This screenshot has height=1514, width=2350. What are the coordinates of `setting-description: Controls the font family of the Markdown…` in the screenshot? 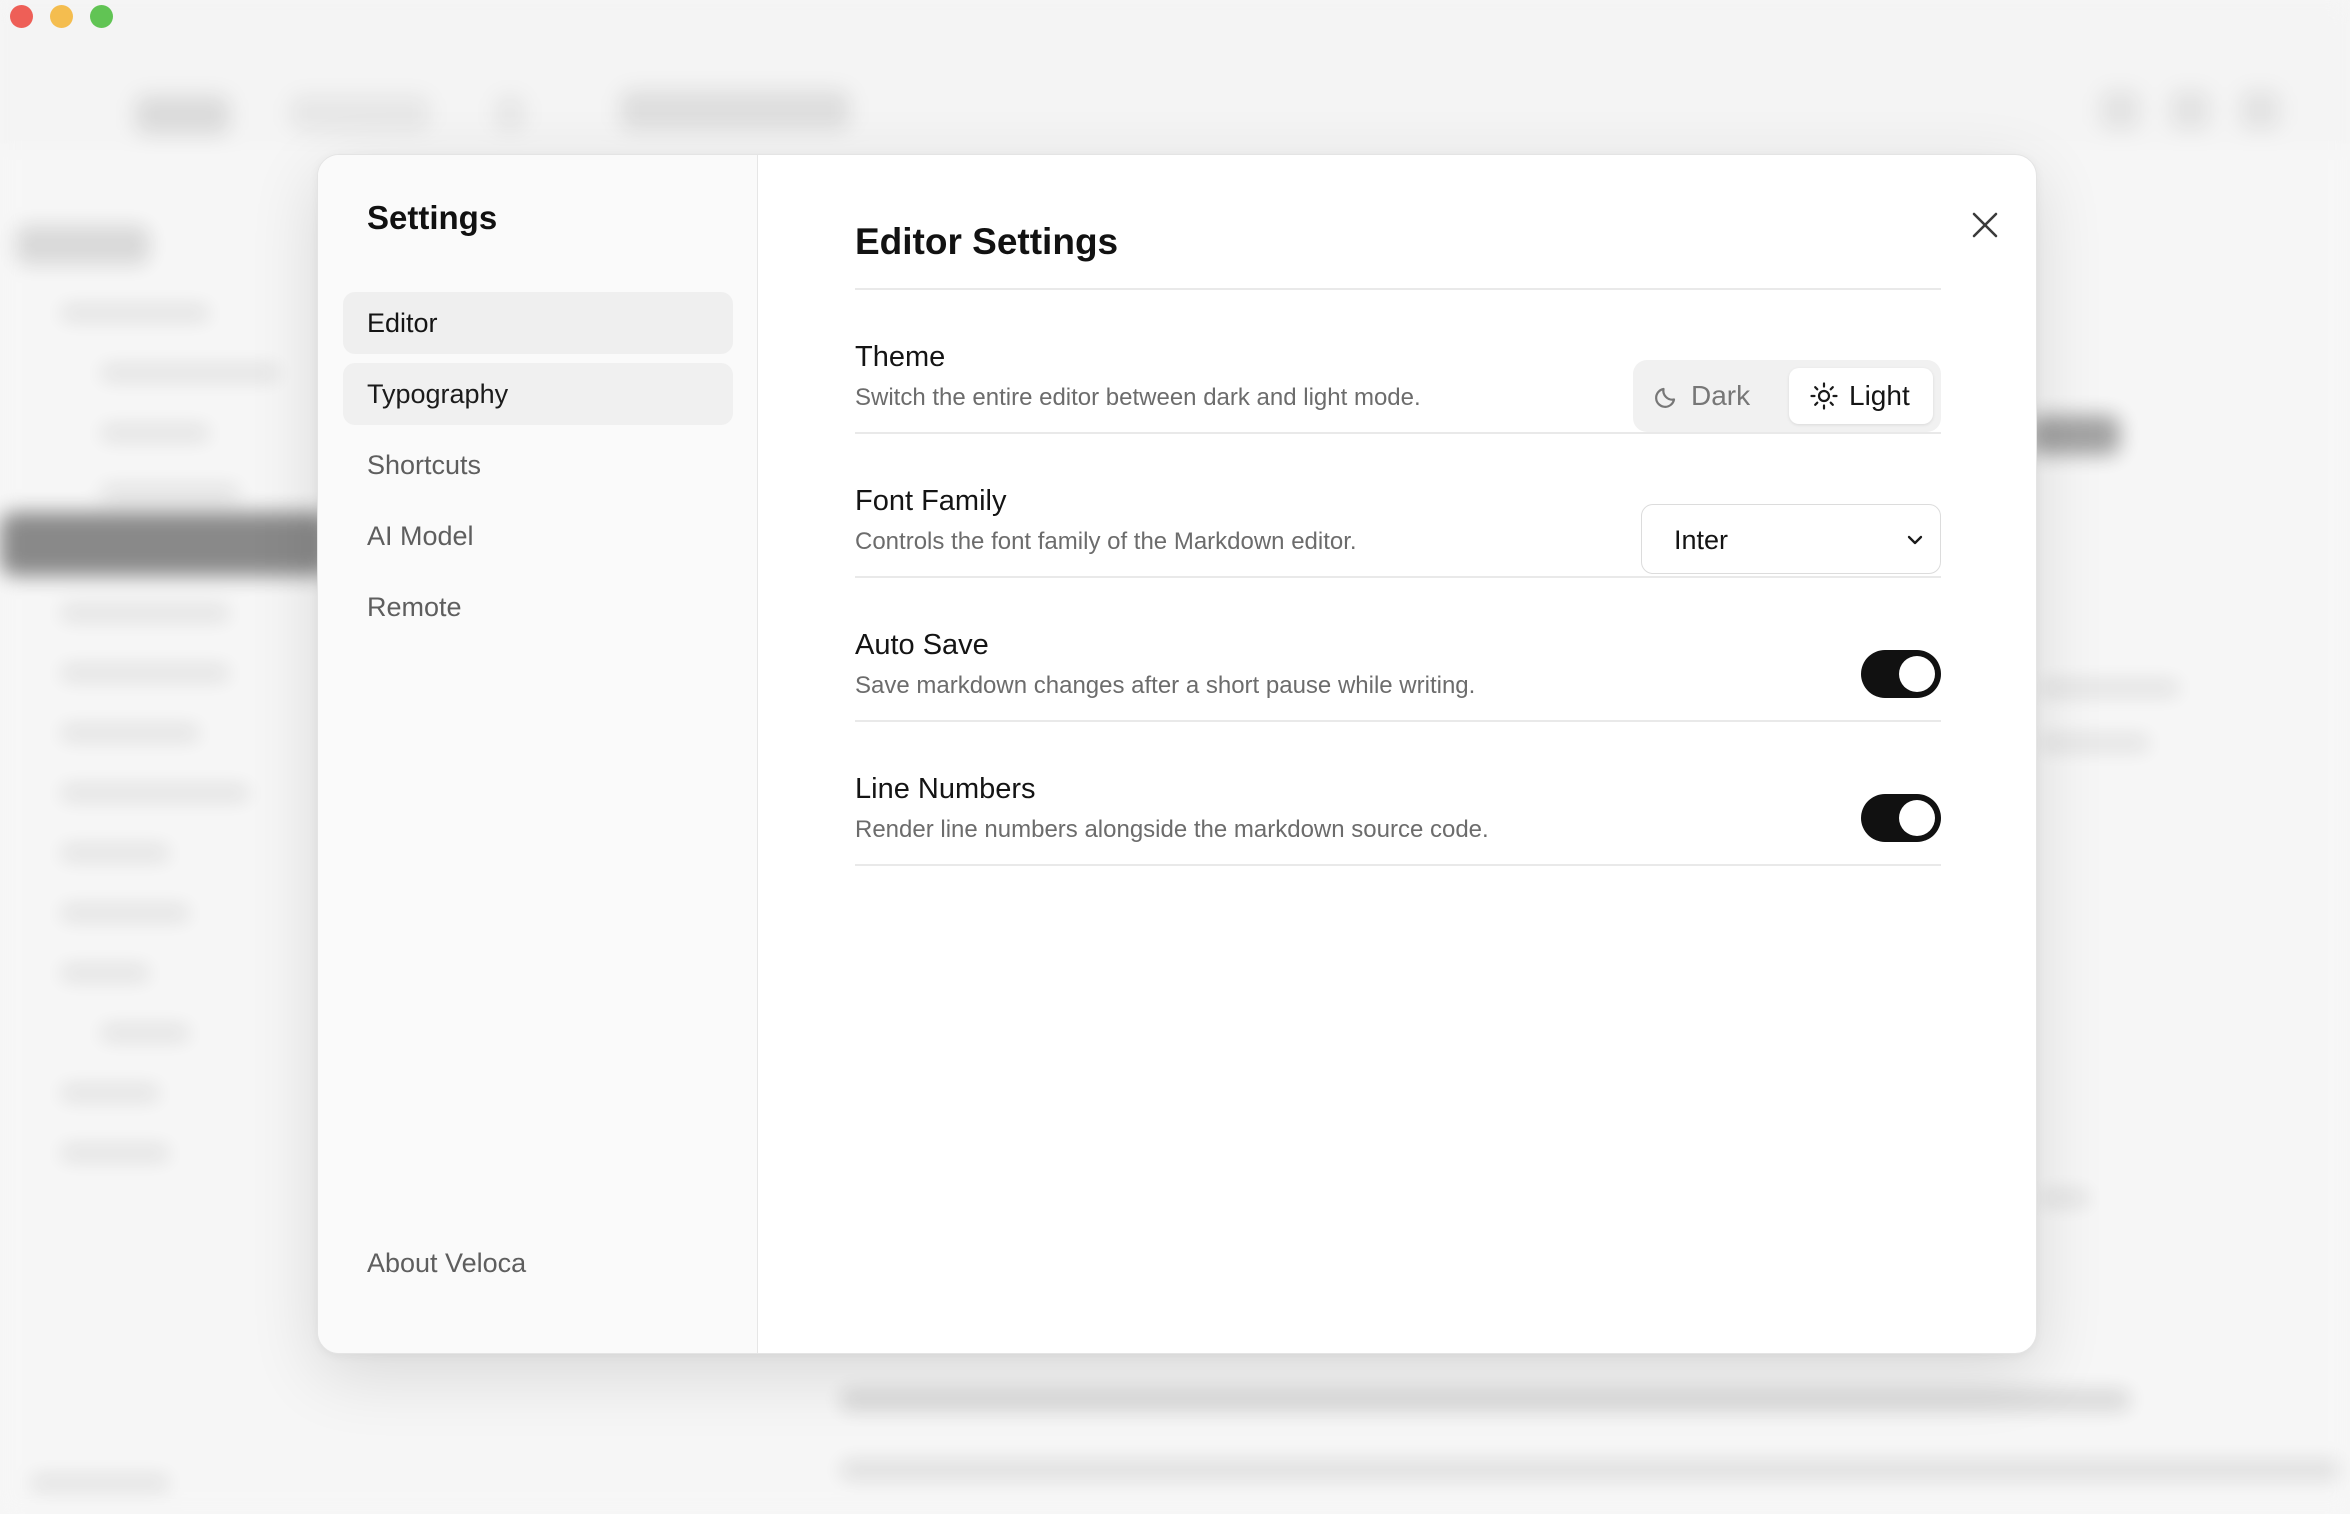 It's located at (1106, 541).